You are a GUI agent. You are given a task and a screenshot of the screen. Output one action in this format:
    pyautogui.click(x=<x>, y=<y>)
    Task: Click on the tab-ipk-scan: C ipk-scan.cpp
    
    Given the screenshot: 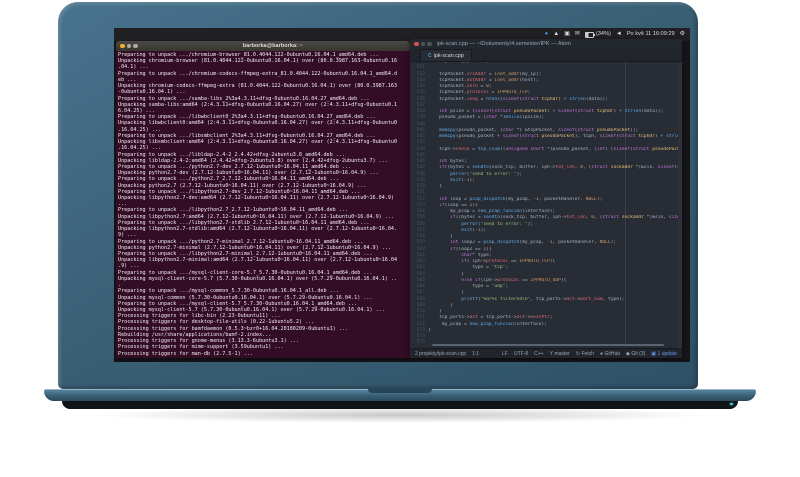 What is the action you would take?
    pyautogui.click(x=446, y=55)
    